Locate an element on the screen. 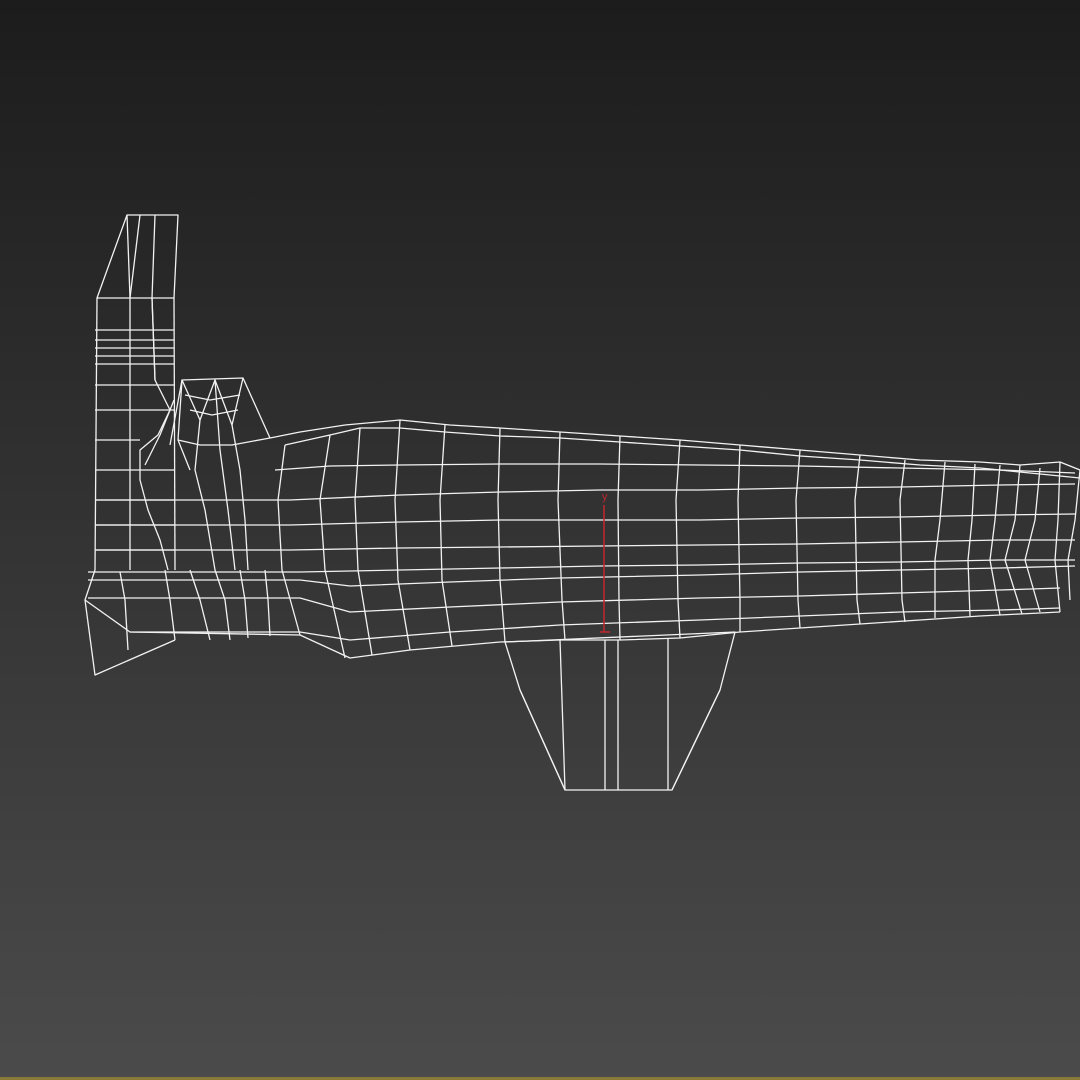  rear-post-wireframe is located at coordinates (136, 392).